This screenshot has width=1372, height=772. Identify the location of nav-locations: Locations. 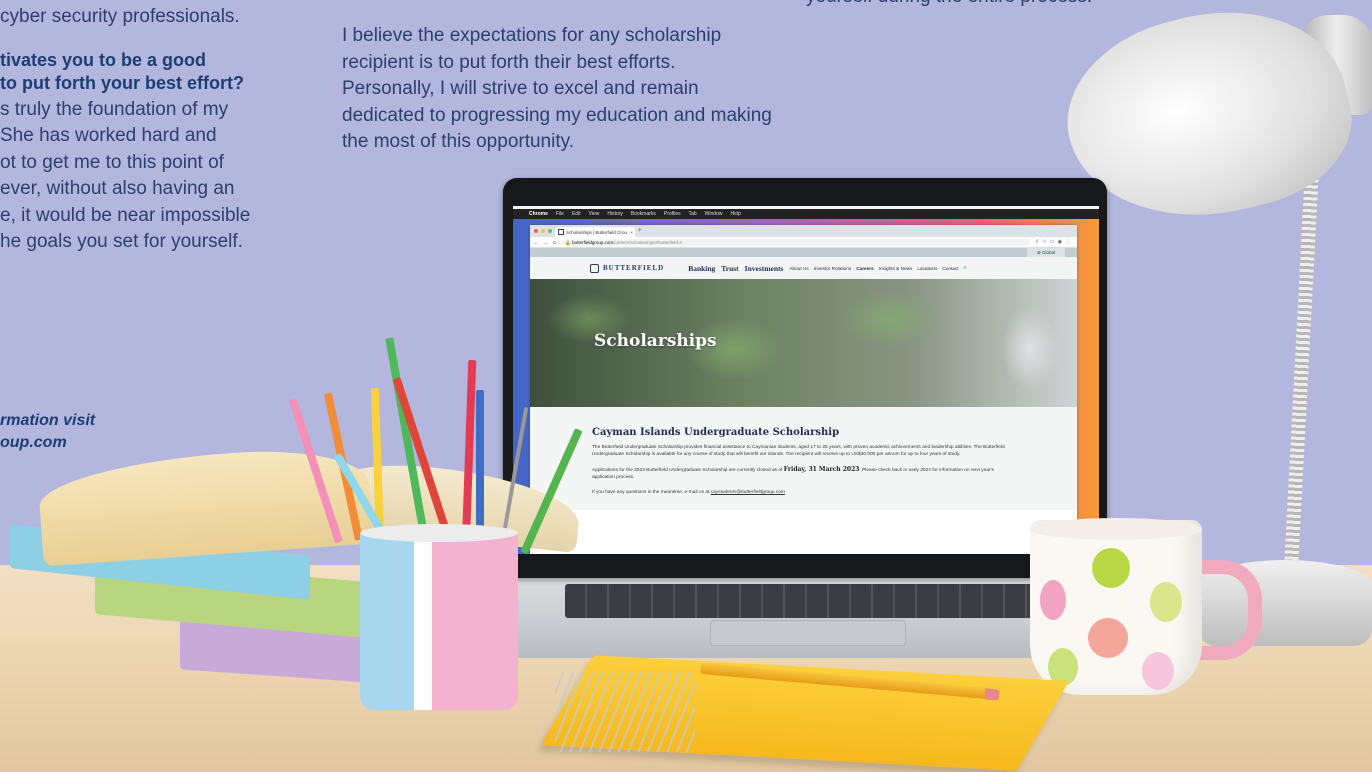
(927, 268).